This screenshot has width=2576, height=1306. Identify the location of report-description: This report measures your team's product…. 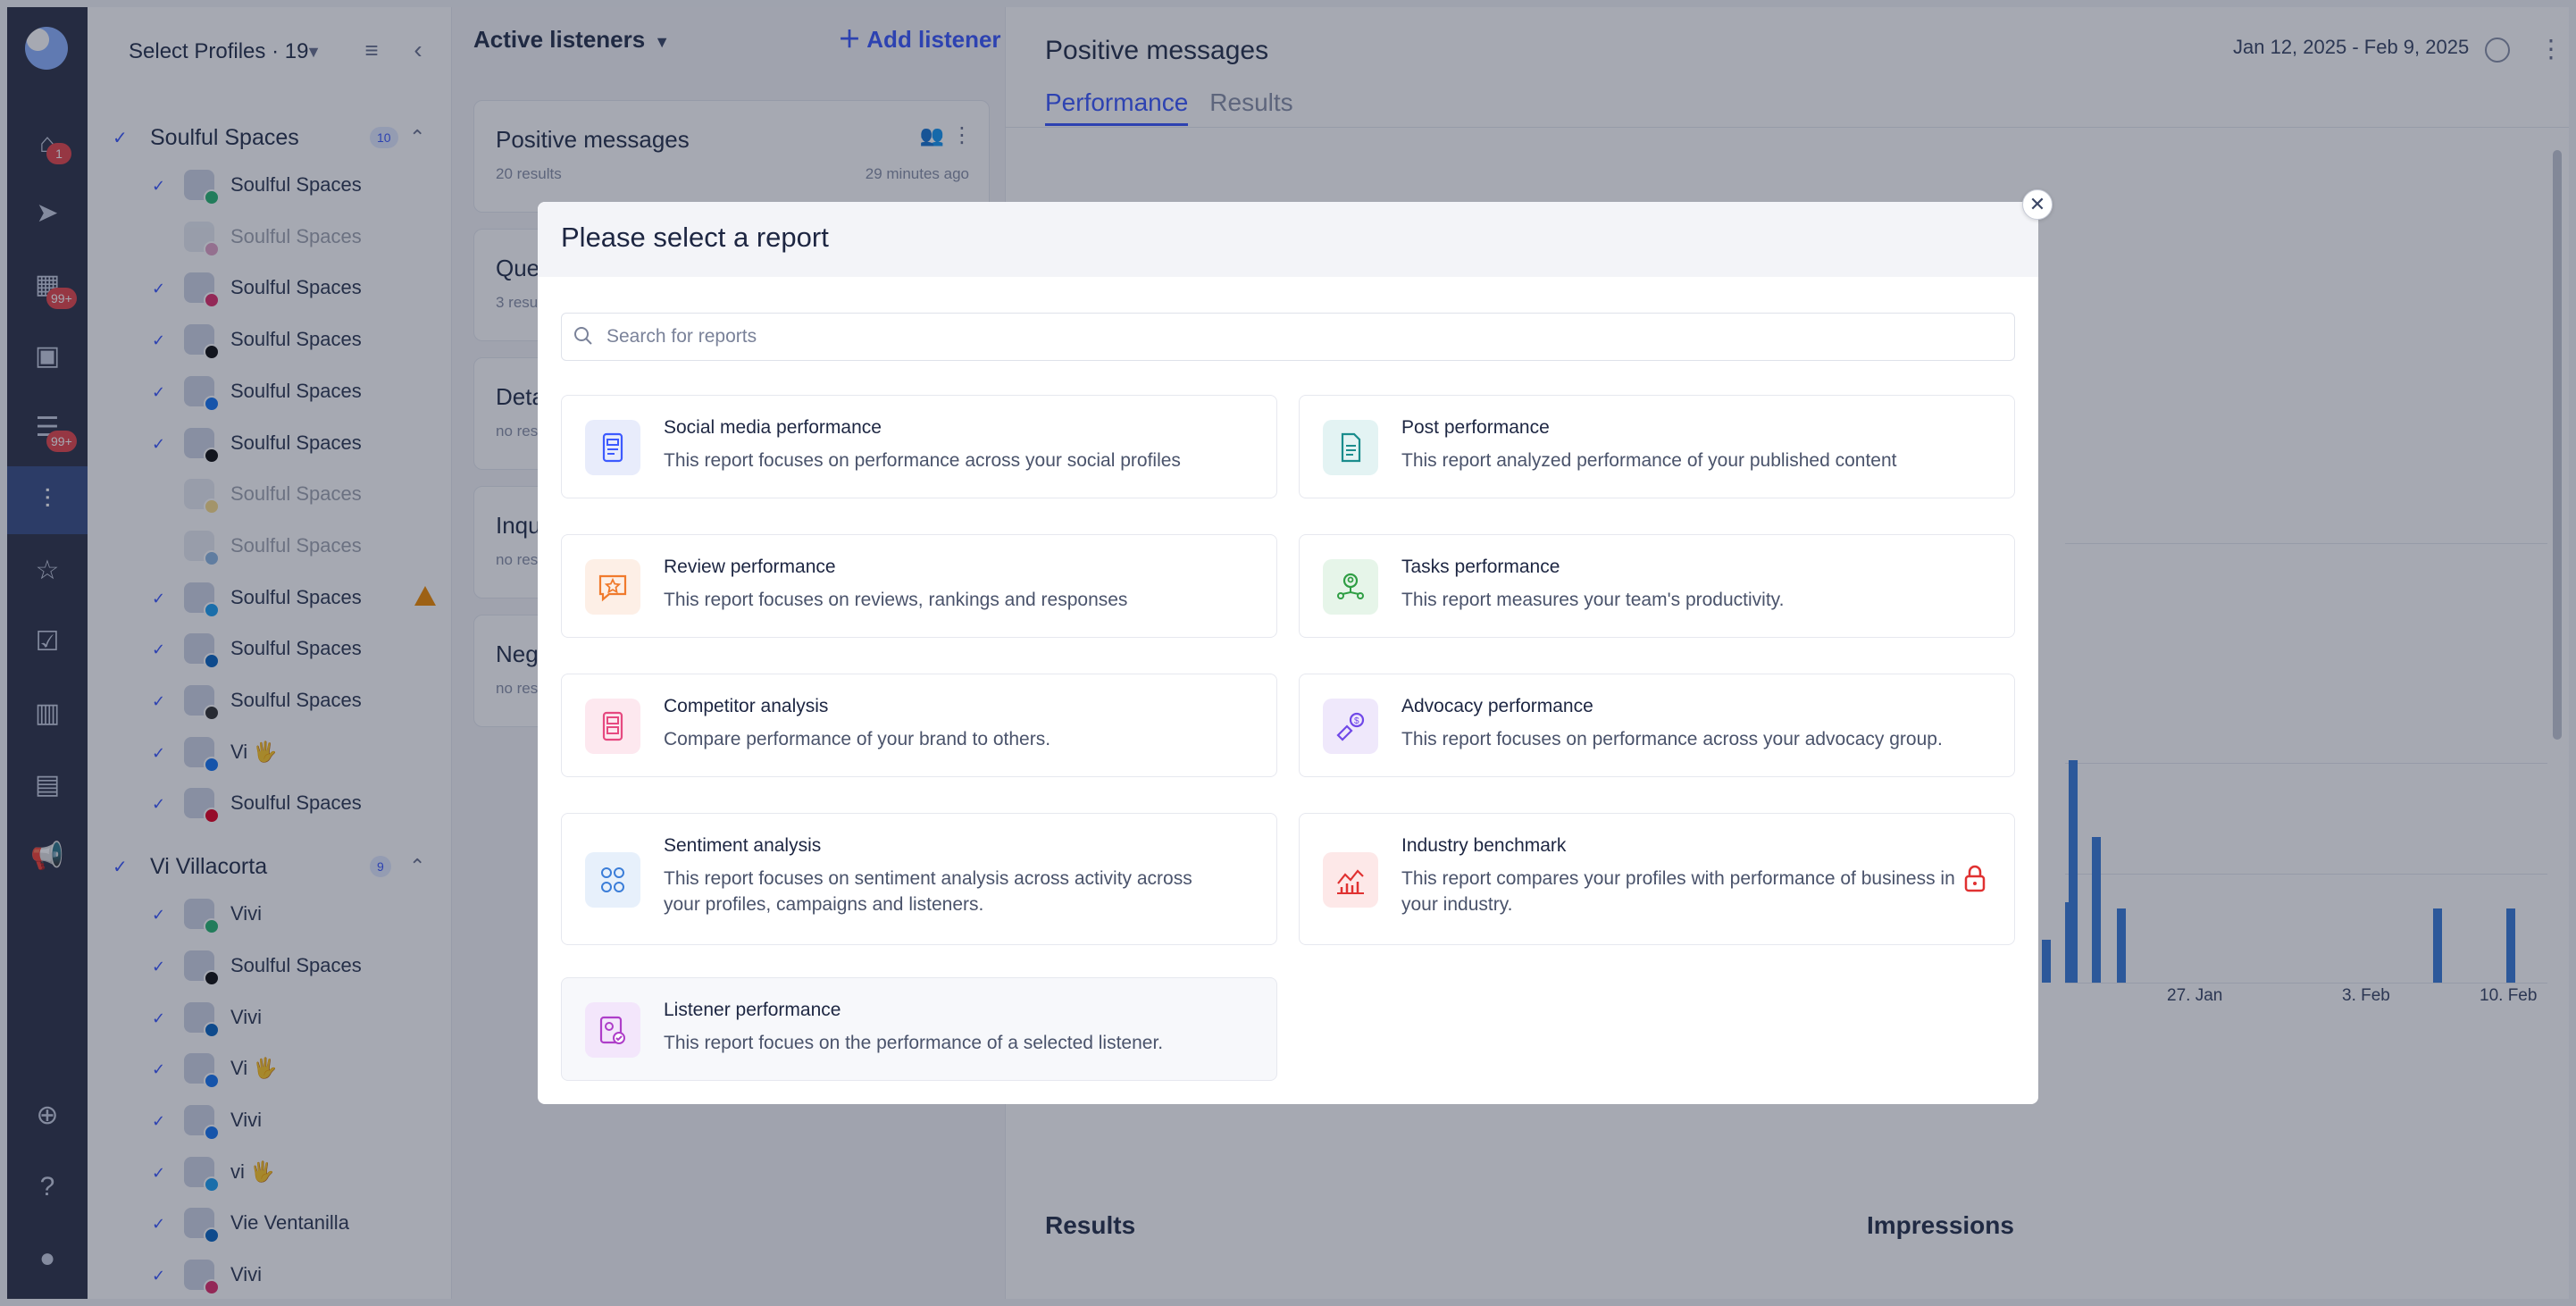
(1593, 600).